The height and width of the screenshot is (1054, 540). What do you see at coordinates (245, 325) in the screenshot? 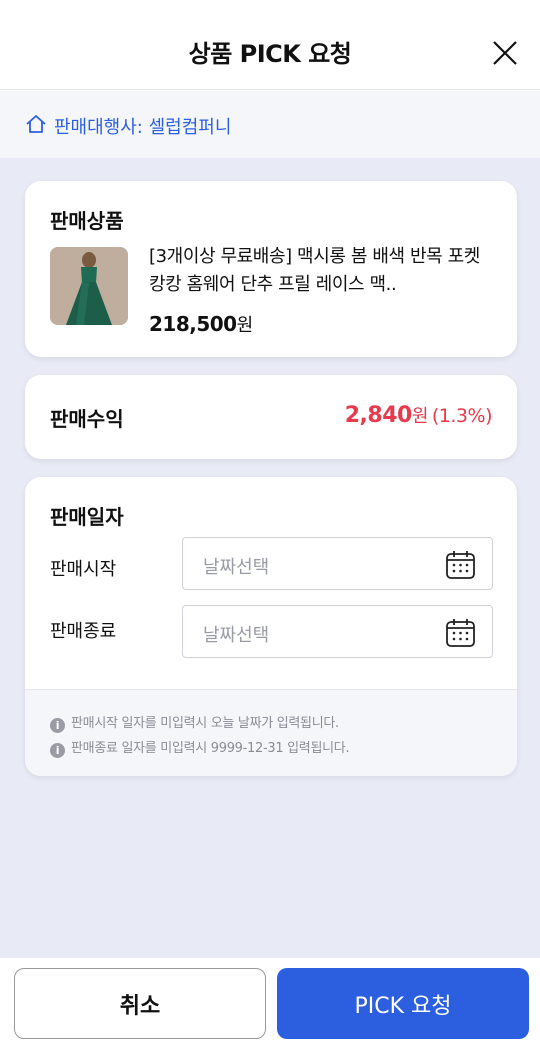
I see `price-unit: 원` at bounding box center [245, 325].